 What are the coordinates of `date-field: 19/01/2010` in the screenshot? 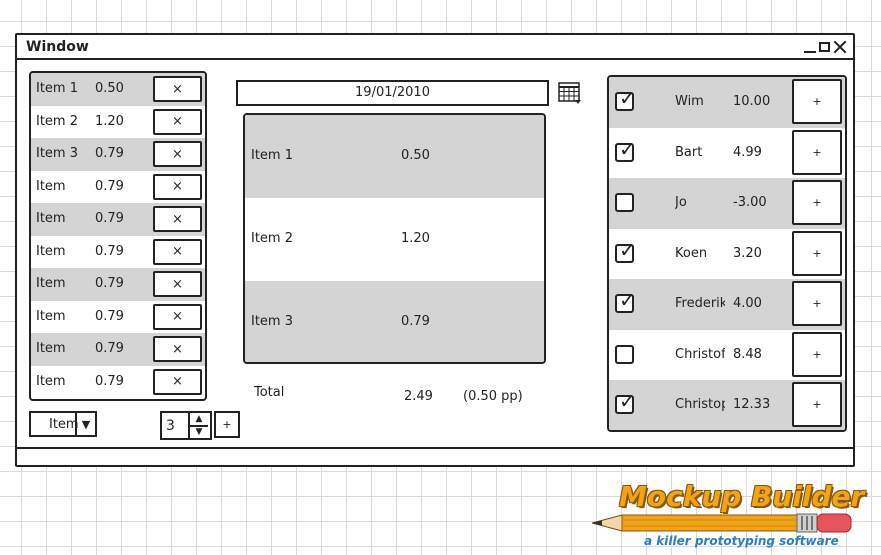 It's located at (392, 93).